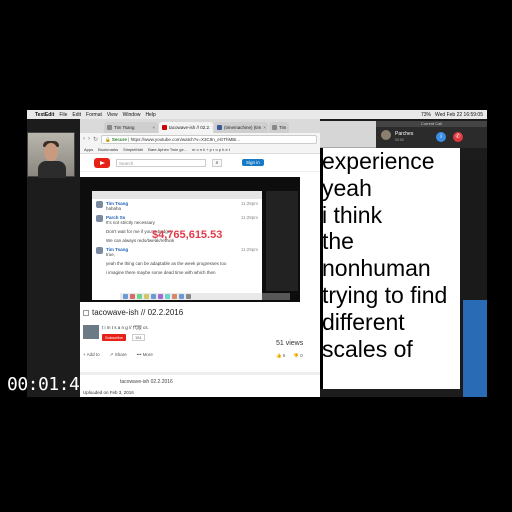 The height and width of the screenshot is (512, 512). What do you see at coordinates (219, 127) in the screenshot?
I see `facebook-icon` at bounding box center [219, 127].